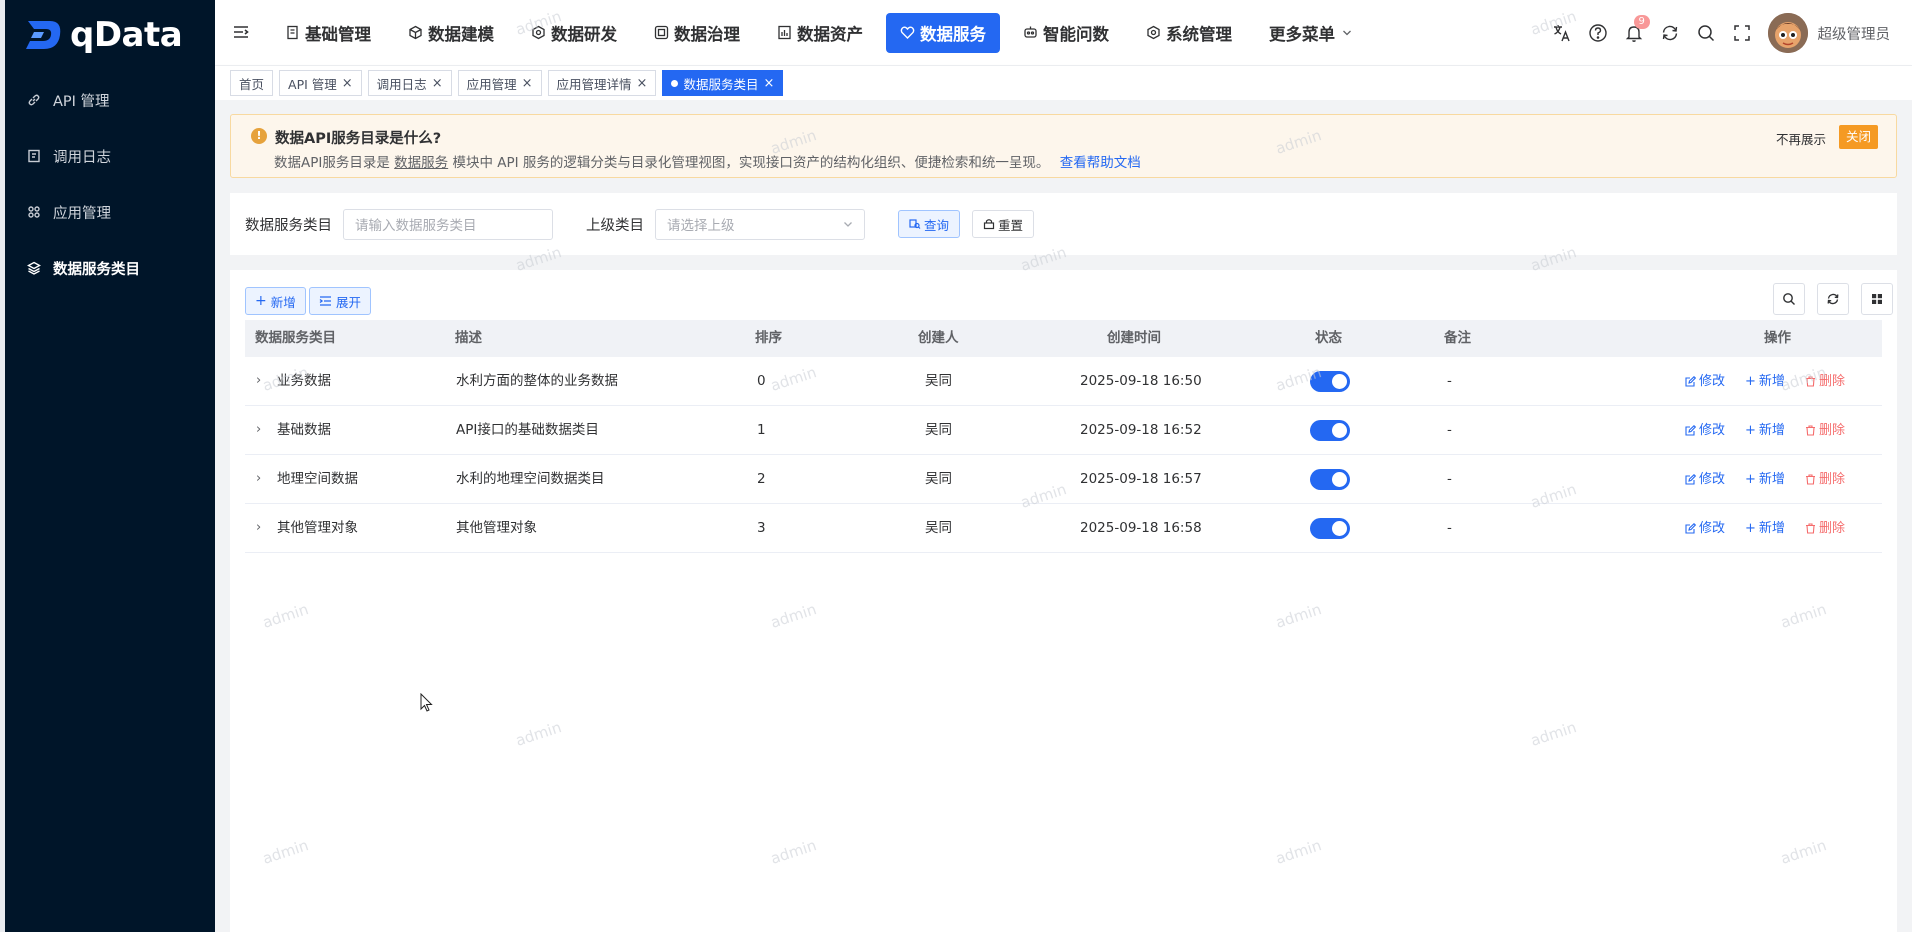 The image size is (1912, 932). I want to click on sidebar-item-label: 调用日志, so click(82, 157).